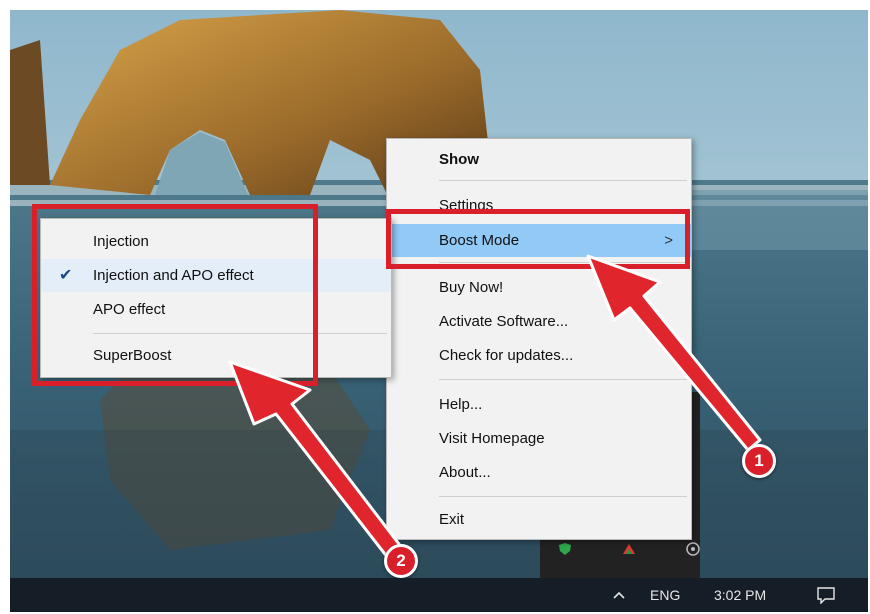 This screenshot has height=614, width=870. What do you see at coordinates (439, 595) in the screenshot?
I see `taskbar: ENG 3:02 PM` at bounding box center [439, 595].